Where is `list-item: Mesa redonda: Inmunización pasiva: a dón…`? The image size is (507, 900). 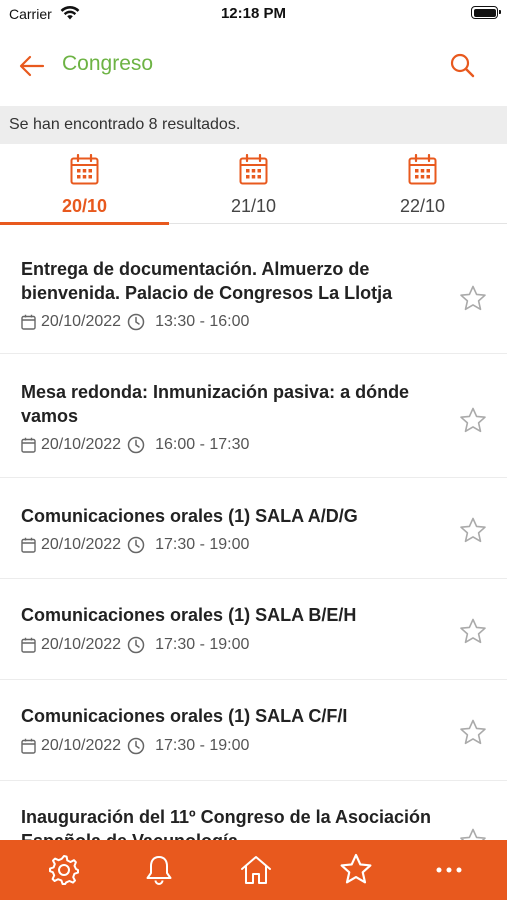
list-item: Mesa redonda: Inmunización pasiva: a dón… is located at coordinates (253, 416).